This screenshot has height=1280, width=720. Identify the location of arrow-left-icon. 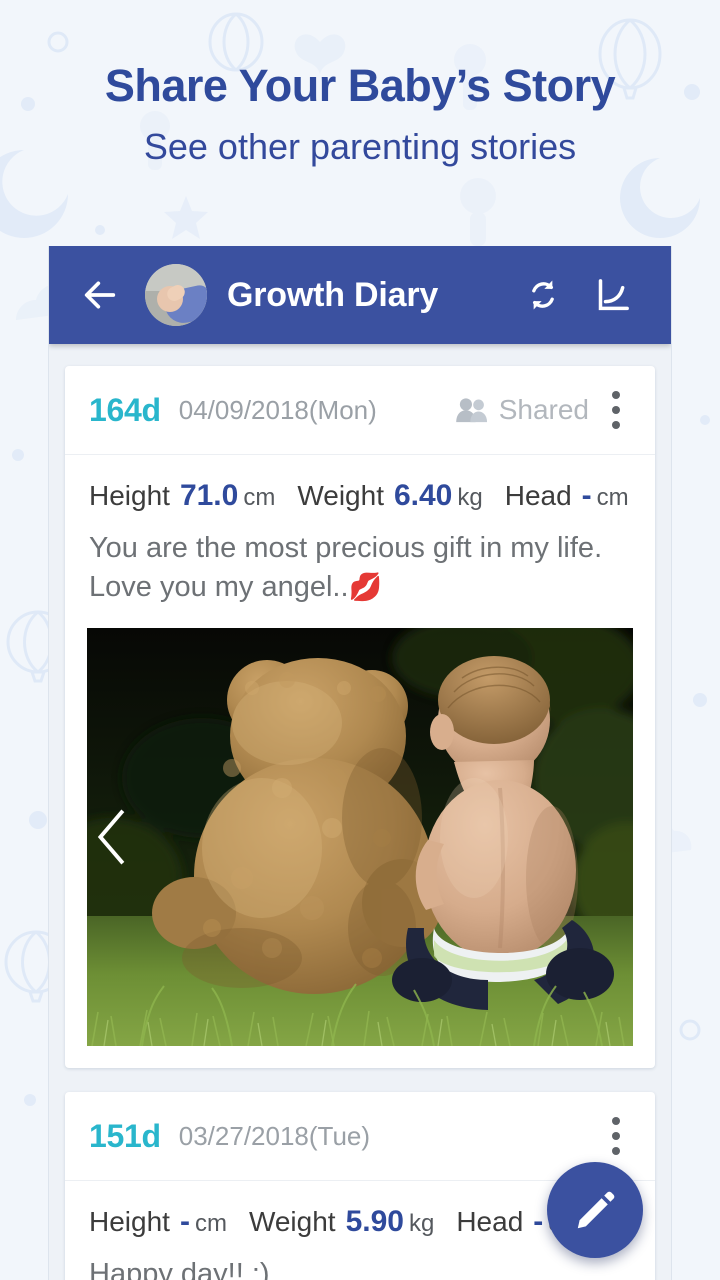
(100, 295).